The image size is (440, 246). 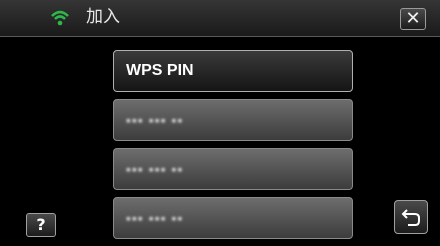 I want to click on list-item-label: WPS PIN, so click(x=160, y=70).